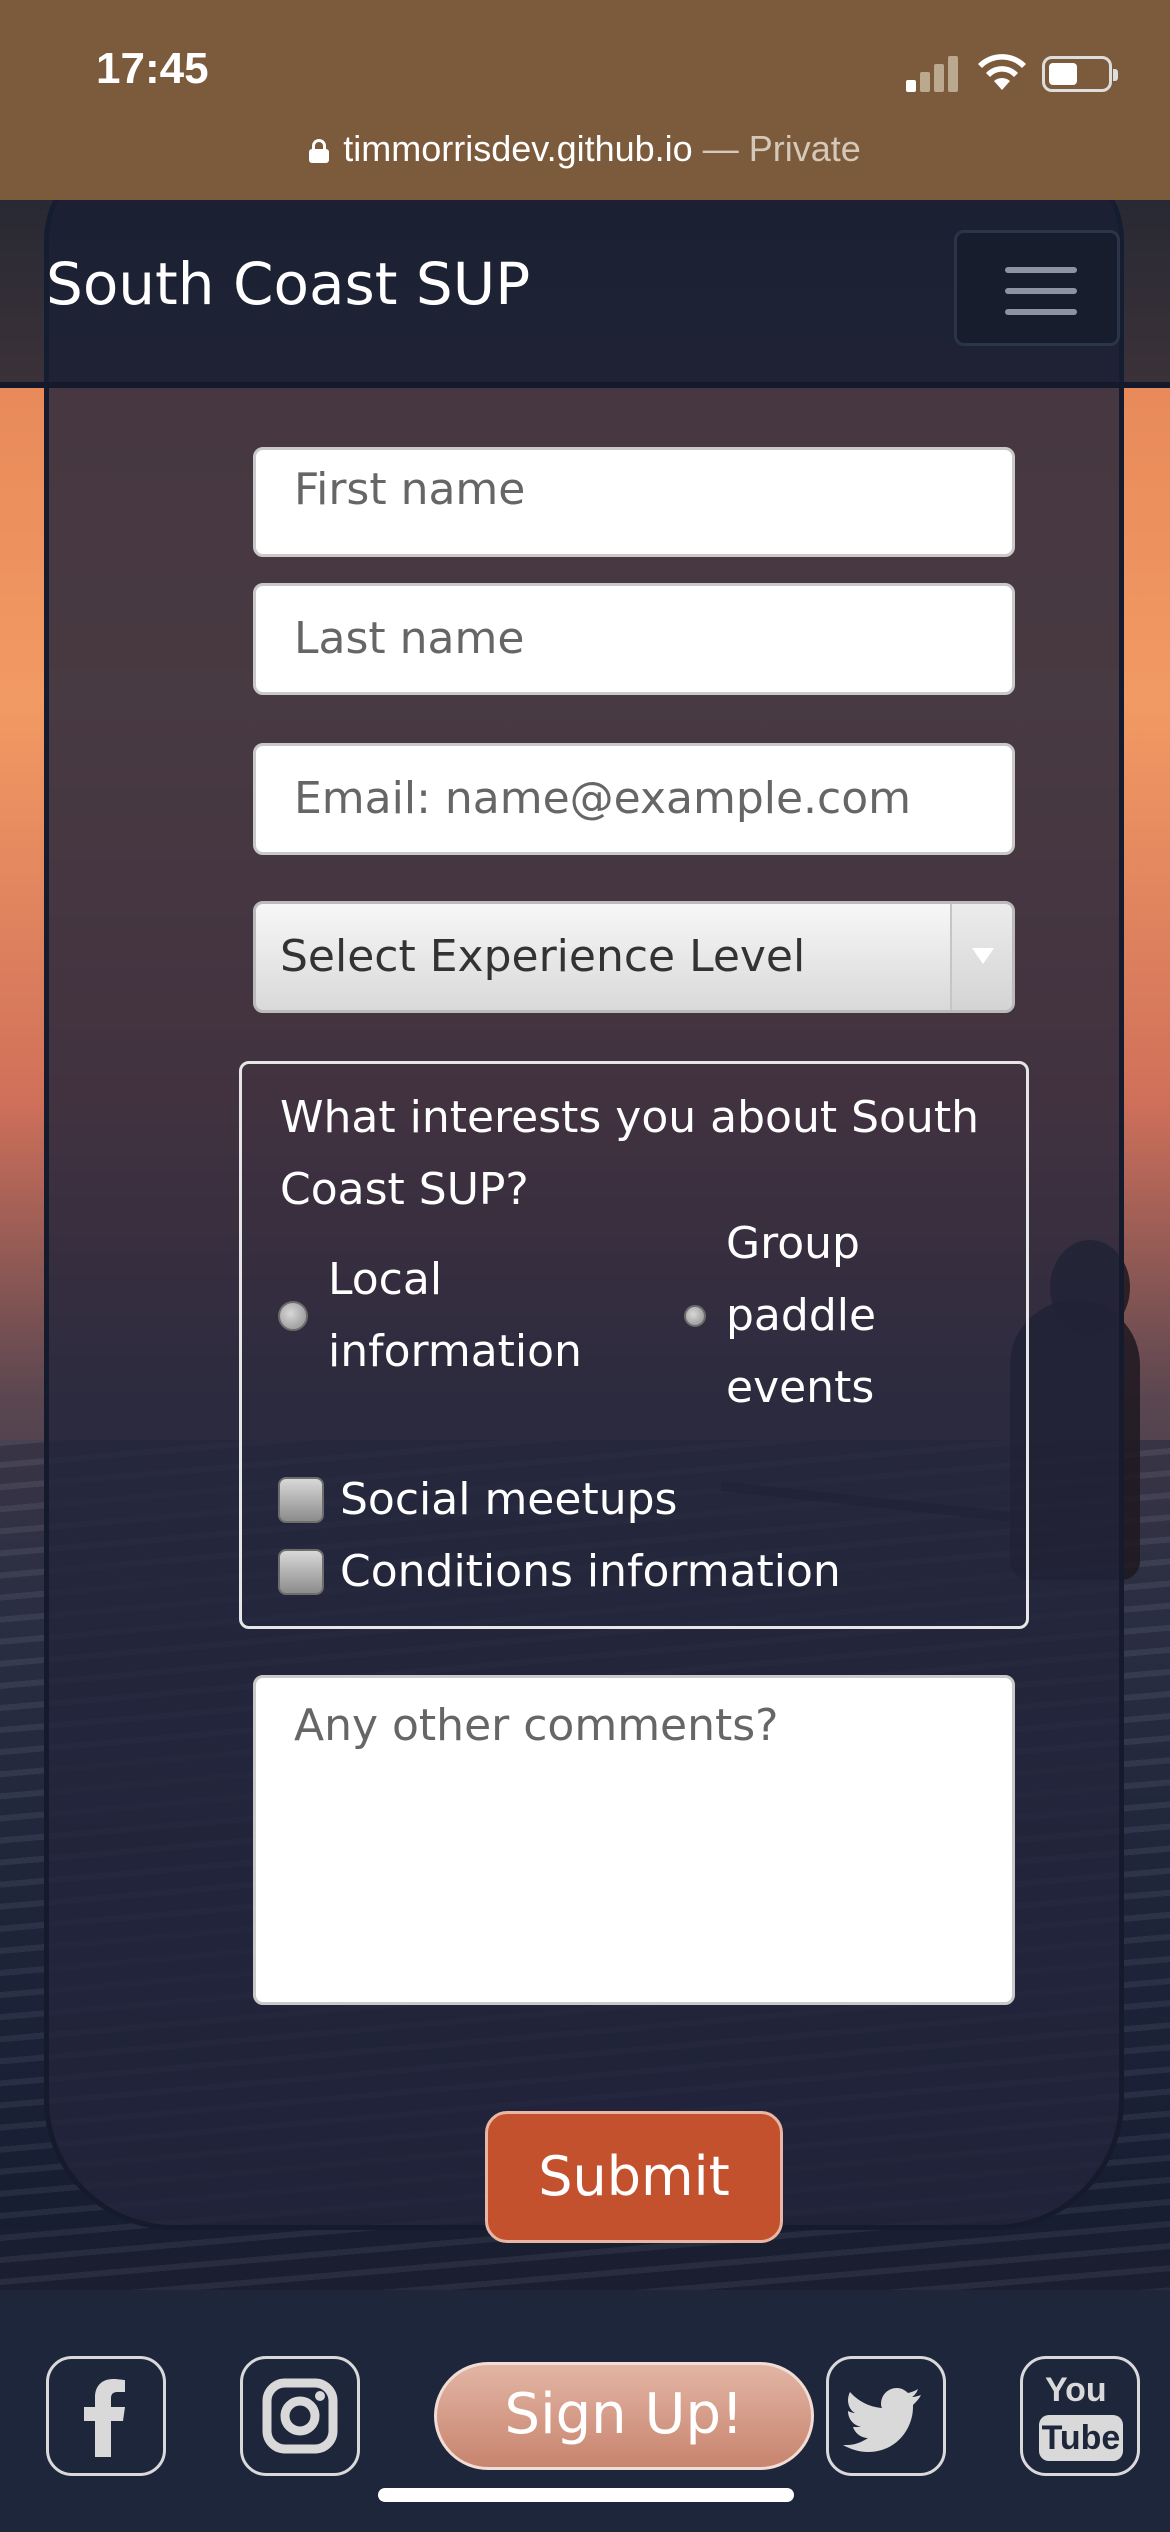  What do you see at coordinates (1076, 2390) in the screenshot?
I see `youtube-you-text: You` at bounding box center [1076, 2390].